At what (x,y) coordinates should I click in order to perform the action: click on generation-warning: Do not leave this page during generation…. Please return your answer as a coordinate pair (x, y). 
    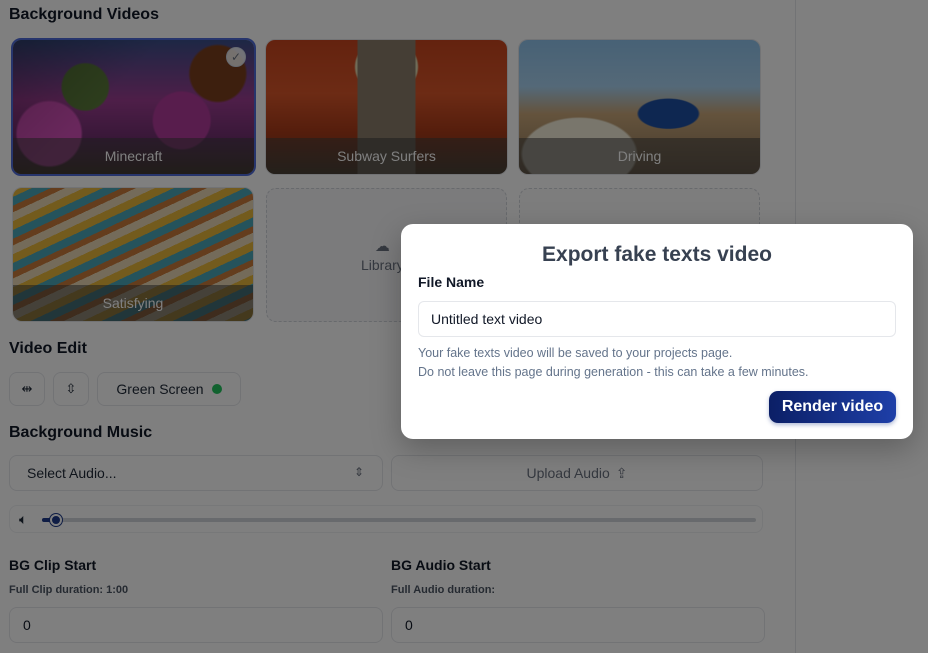
    Looking at the image, I should click on (613, 372).